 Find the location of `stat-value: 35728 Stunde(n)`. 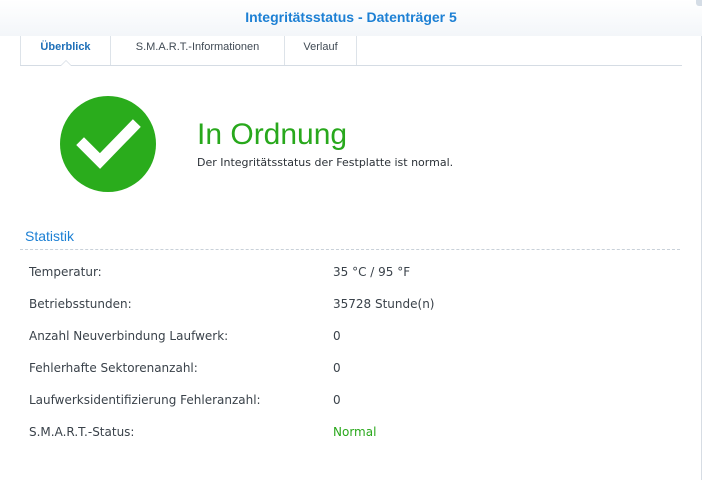

stat-value: 35728 Stunde(n) is located at coordinates (384, 304).